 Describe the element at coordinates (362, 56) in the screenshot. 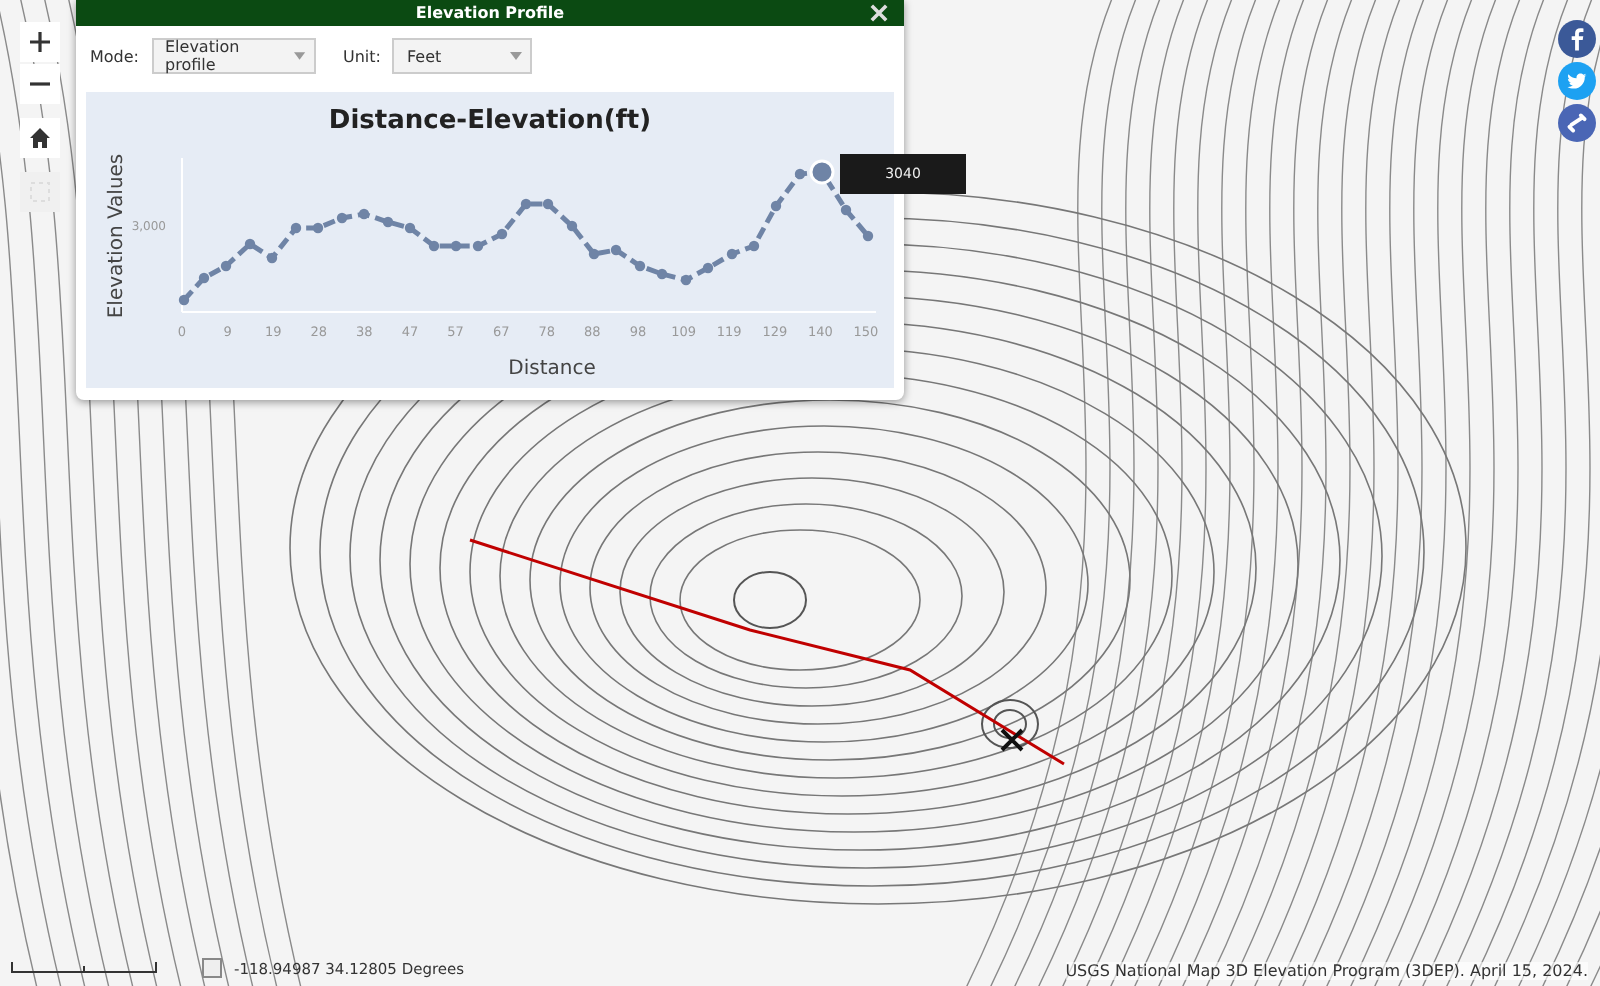

I see `unit-label: Unit:` at that location.